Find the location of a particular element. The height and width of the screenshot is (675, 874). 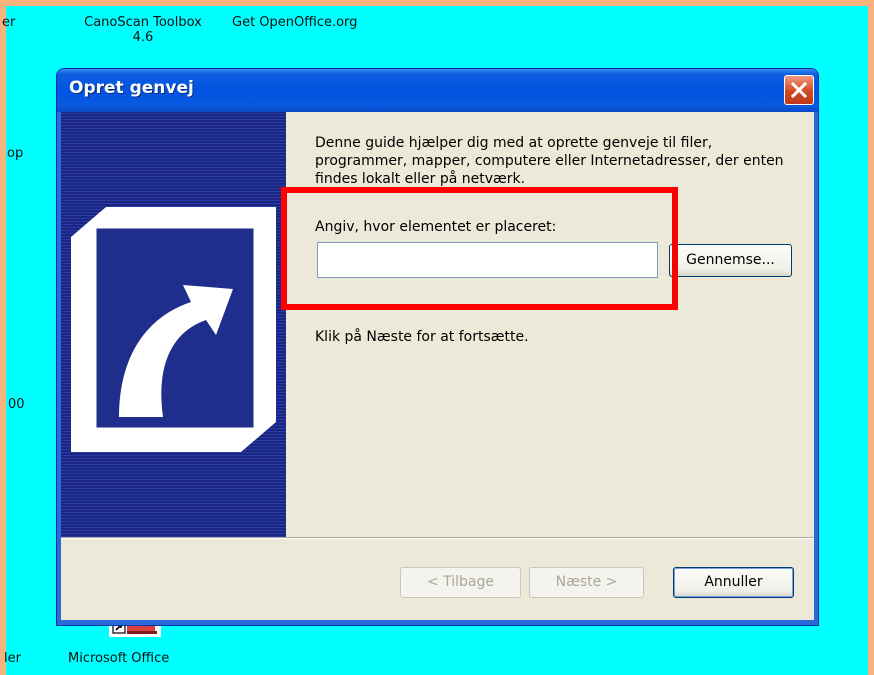

close-x-icon is located at coordinates (799, 90).